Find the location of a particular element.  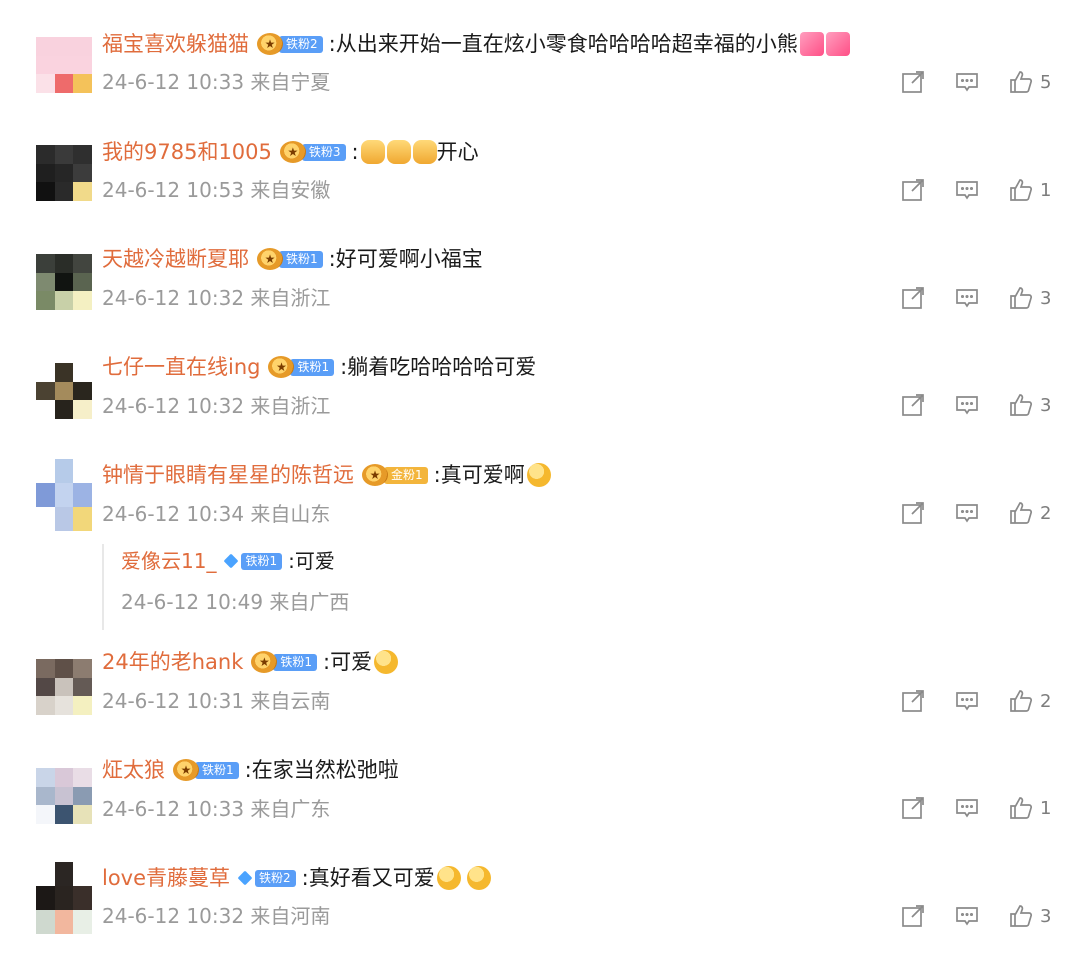

fan-badge: ★ 铁粉3 is located at coordinates (312, 152).